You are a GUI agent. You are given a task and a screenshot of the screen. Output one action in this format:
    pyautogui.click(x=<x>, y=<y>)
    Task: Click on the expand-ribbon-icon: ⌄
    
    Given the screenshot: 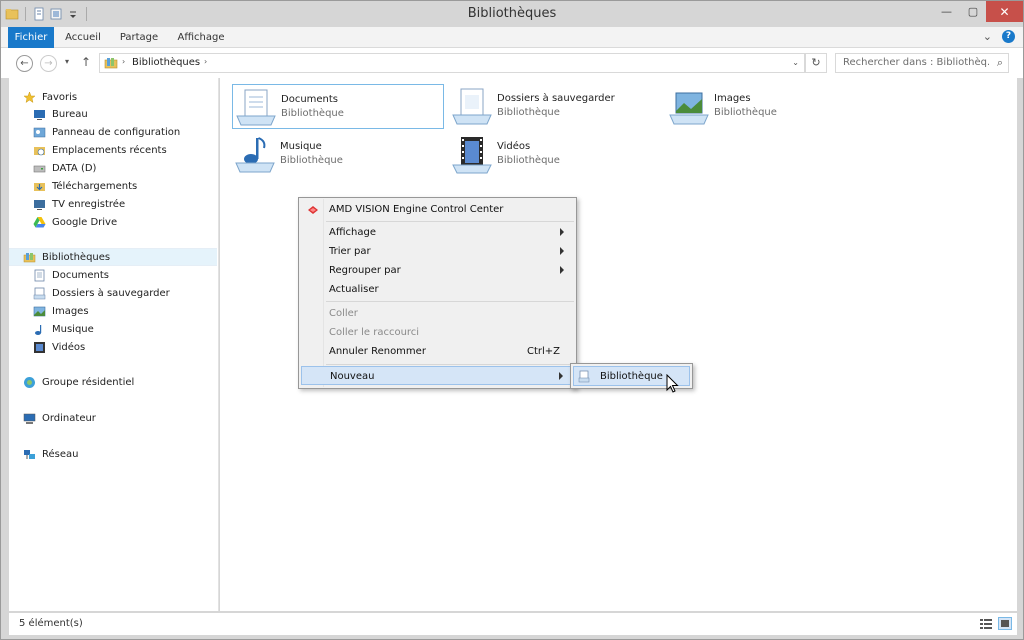 What is the action you would take?
    pyautogui.click(x=987, y=36)
    